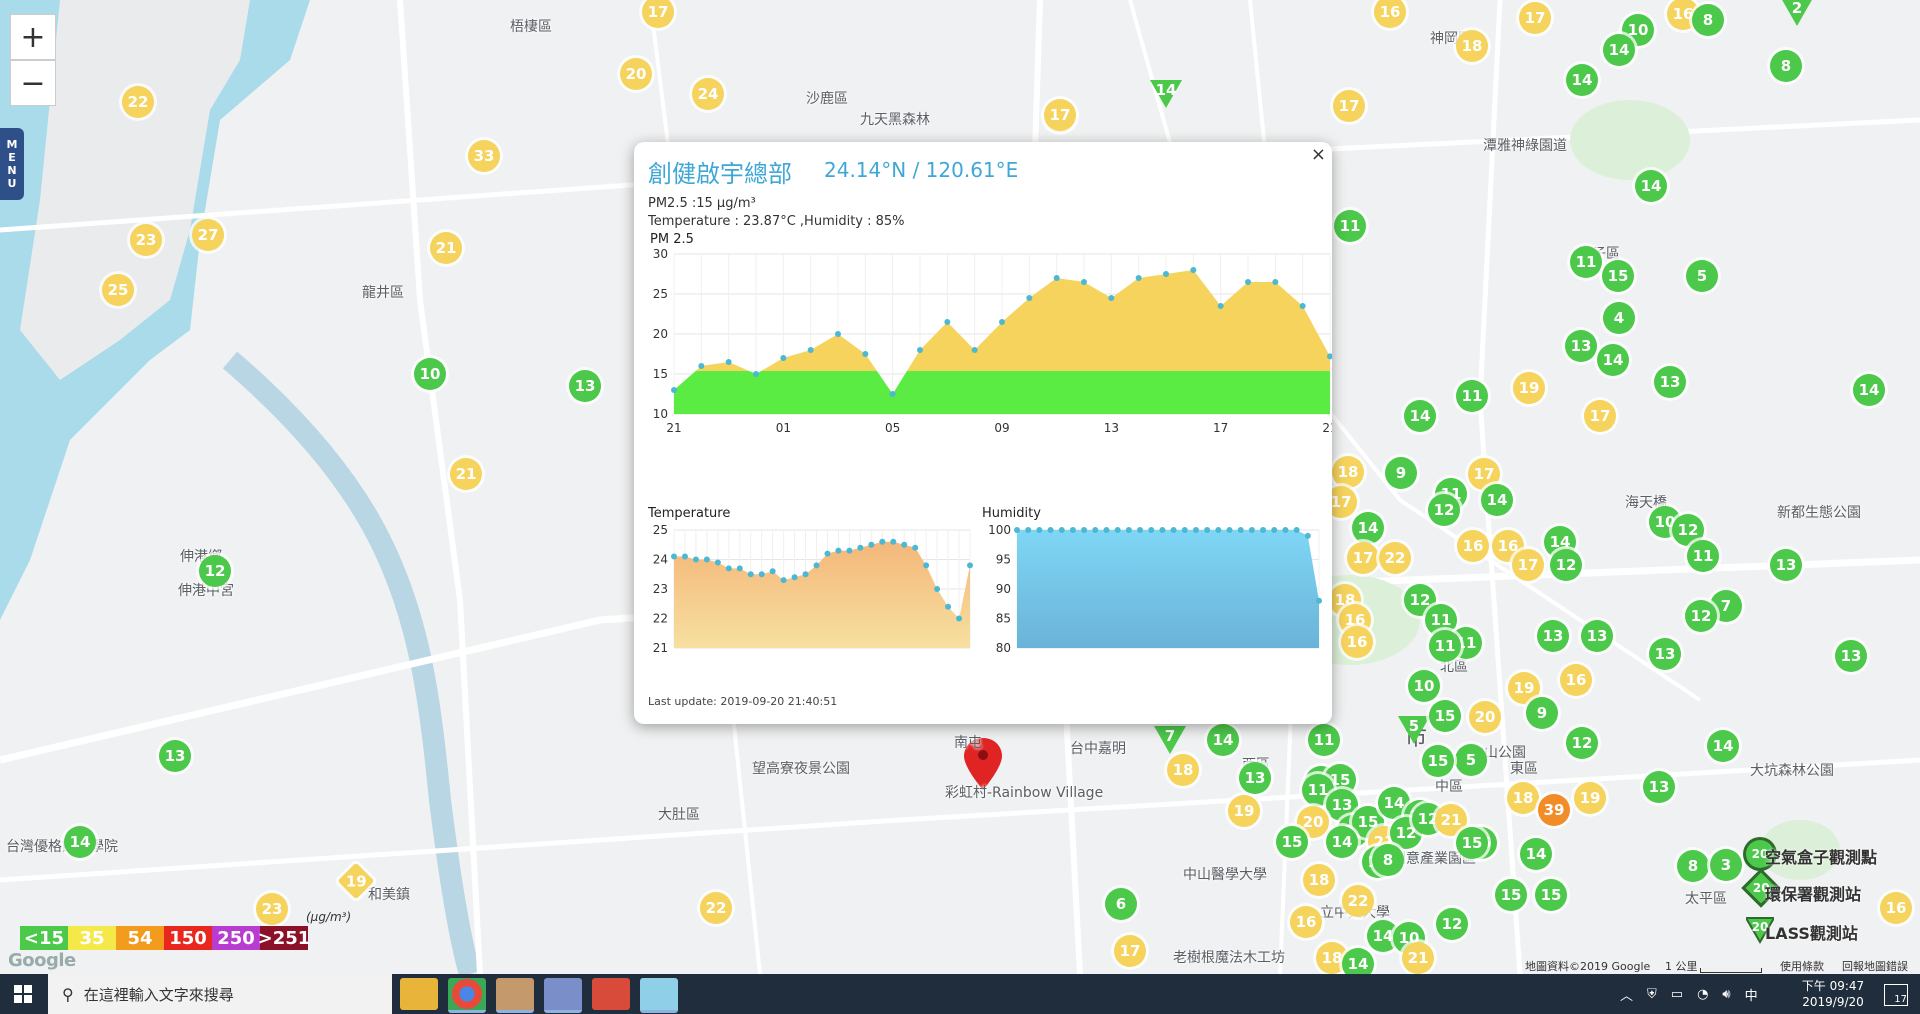 This screenshot has height=1014, width=1920. What do you see at coordinates (208, 235) in the screenshot?
I see `sensor-marker: 27` at bounding box center [208, 235].